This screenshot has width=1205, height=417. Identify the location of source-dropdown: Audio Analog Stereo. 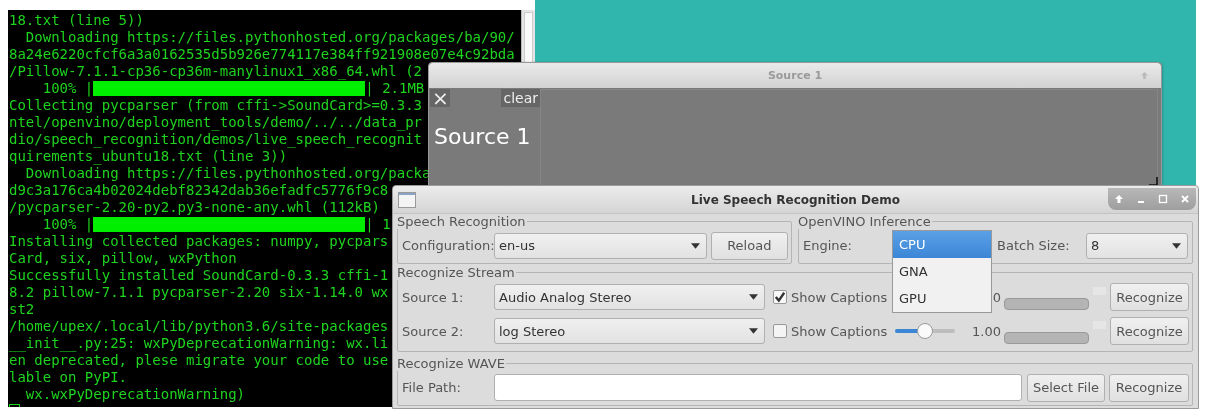
(629, 297).